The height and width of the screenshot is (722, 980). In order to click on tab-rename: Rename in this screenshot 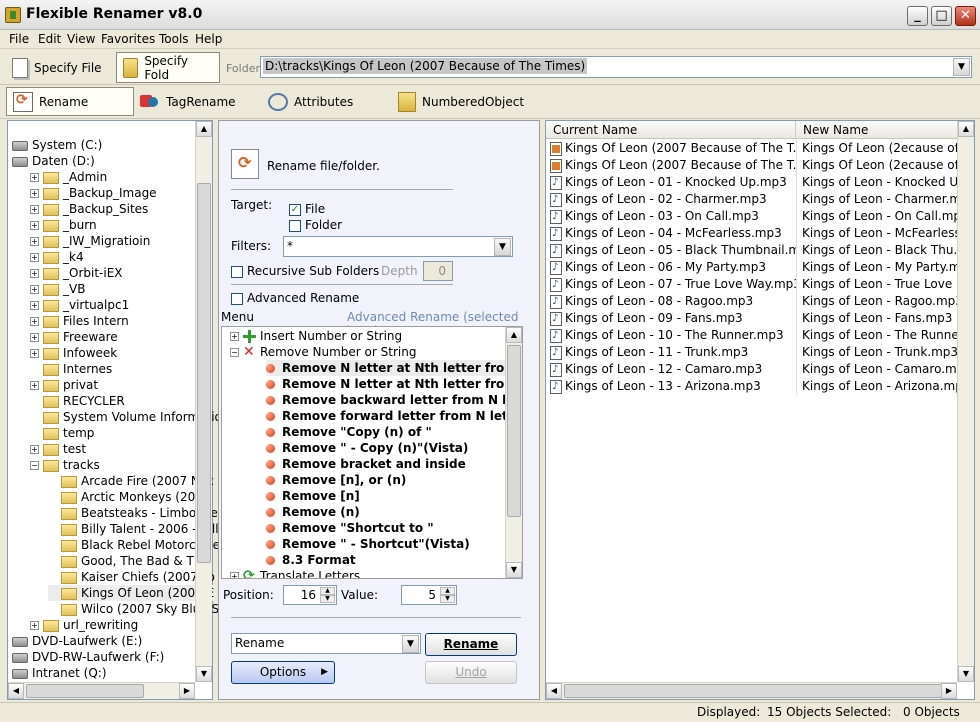, I will do `click(70, 101)`.